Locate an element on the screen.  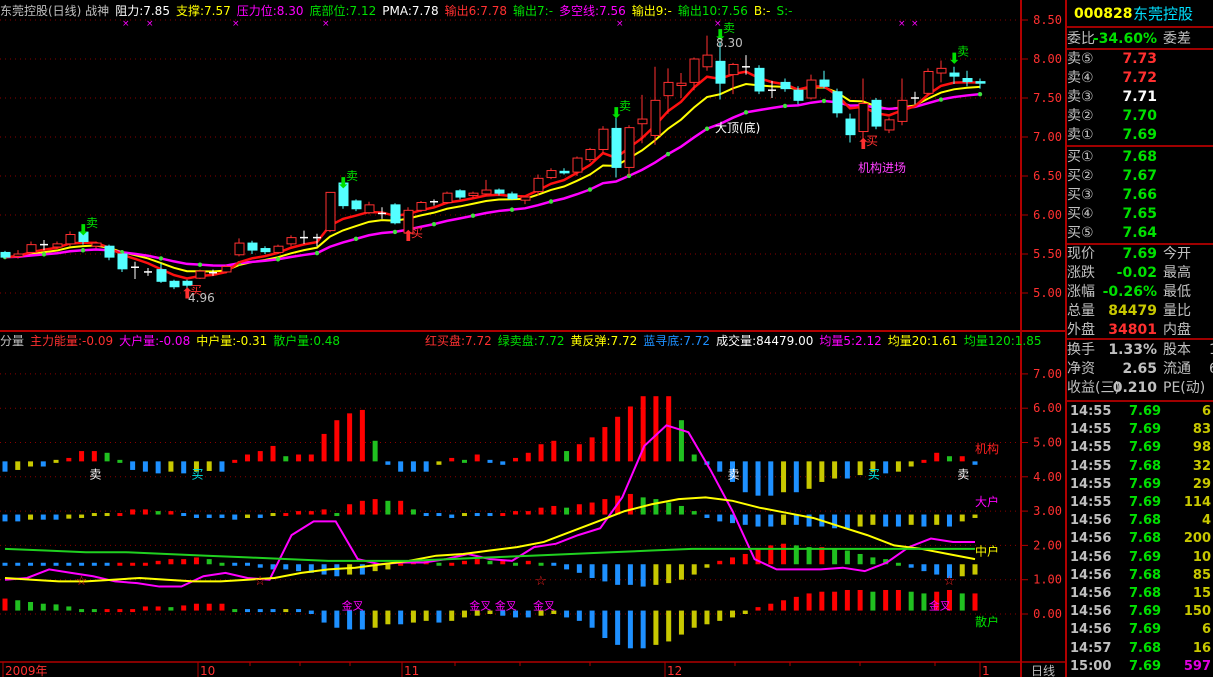
tick-volume: 85 is located at coordinates (1201, 575).